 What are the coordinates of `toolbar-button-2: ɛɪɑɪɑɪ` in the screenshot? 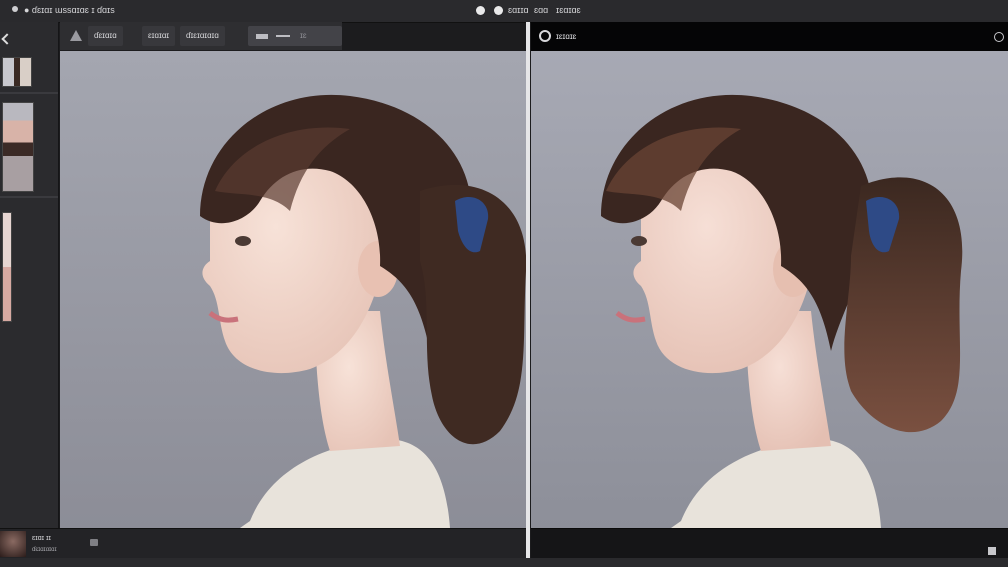 It's located at (159, 36).